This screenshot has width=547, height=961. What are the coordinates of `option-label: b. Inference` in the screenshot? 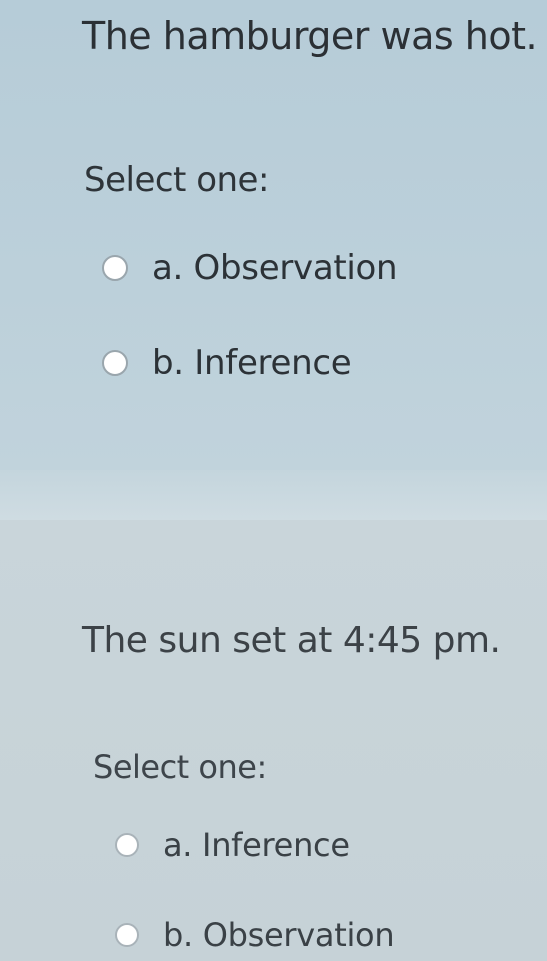 It's located at (252, 363).